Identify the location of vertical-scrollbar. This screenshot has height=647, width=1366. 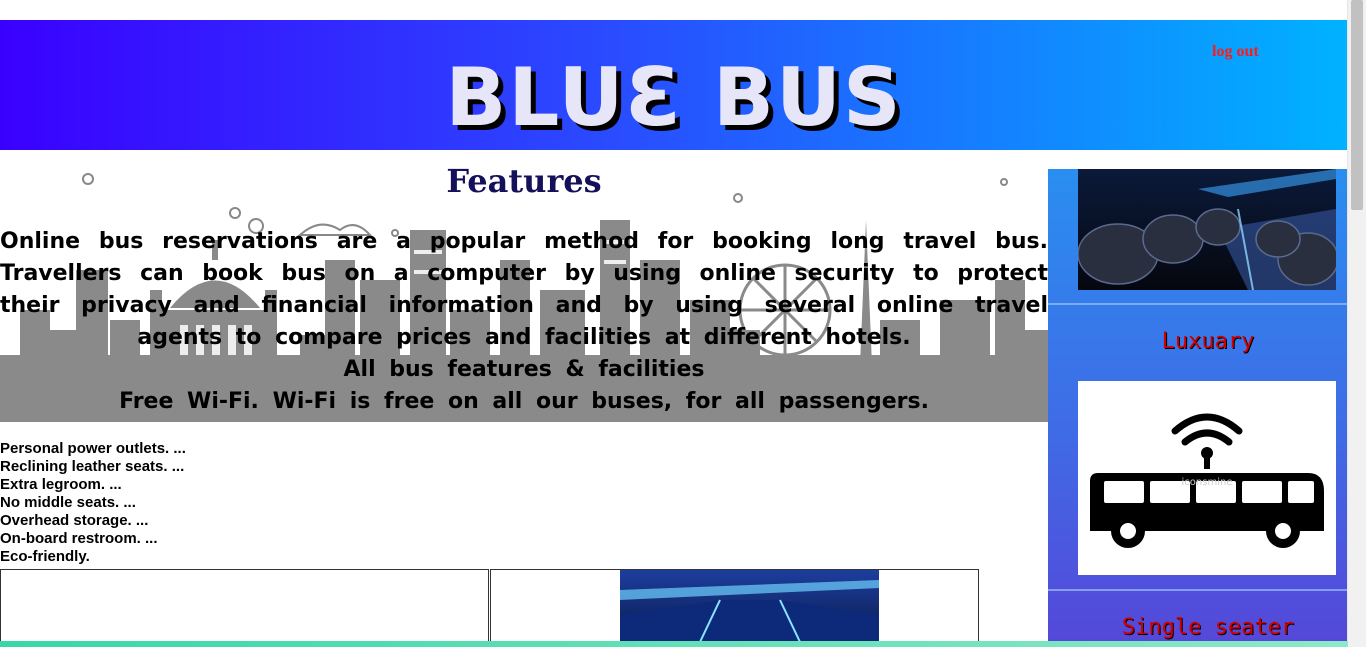
(1356, 323).